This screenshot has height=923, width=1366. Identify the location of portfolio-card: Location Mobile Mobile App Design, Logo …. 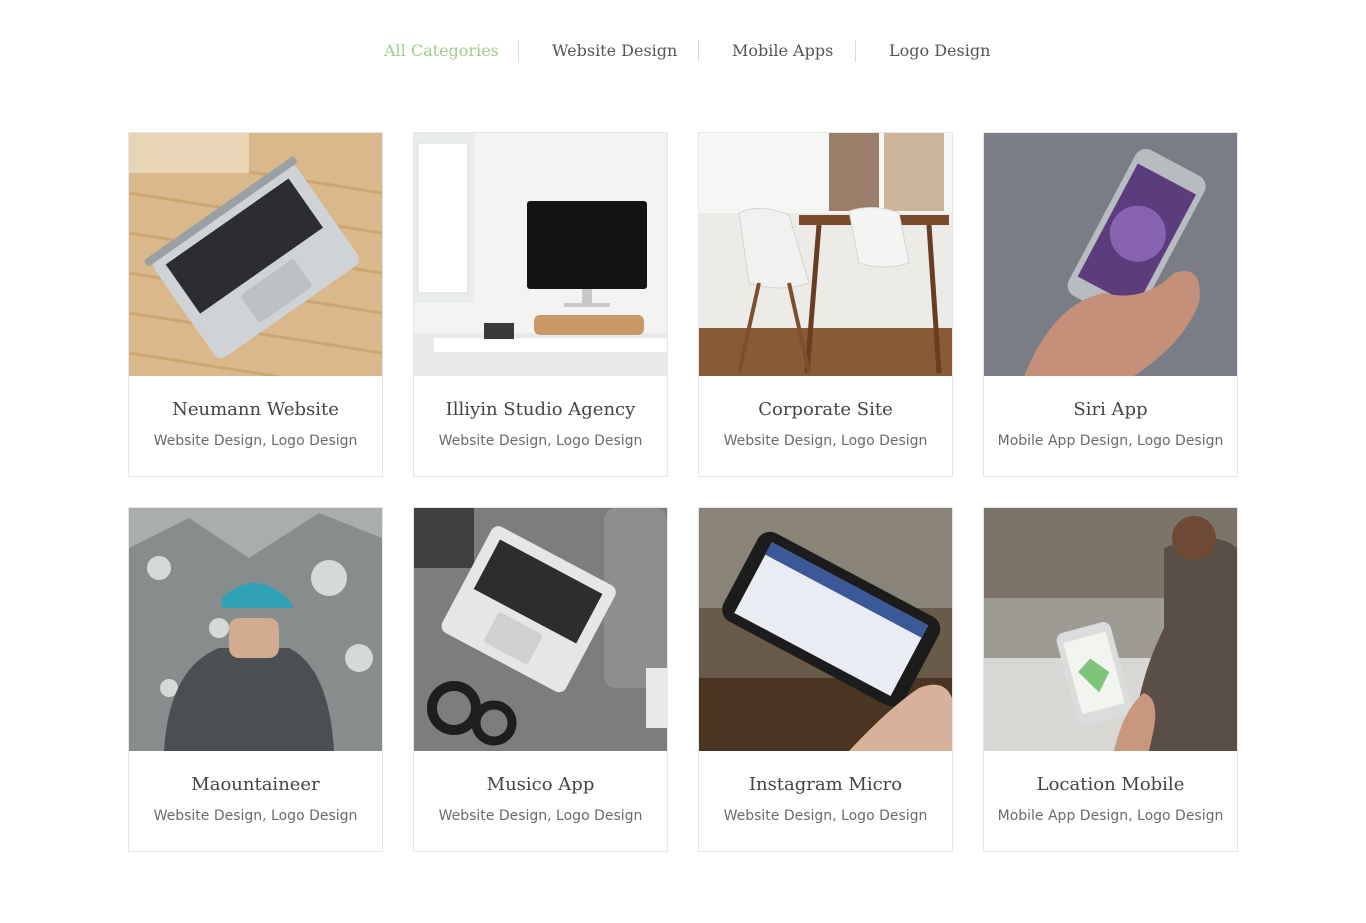
(1110, 679).